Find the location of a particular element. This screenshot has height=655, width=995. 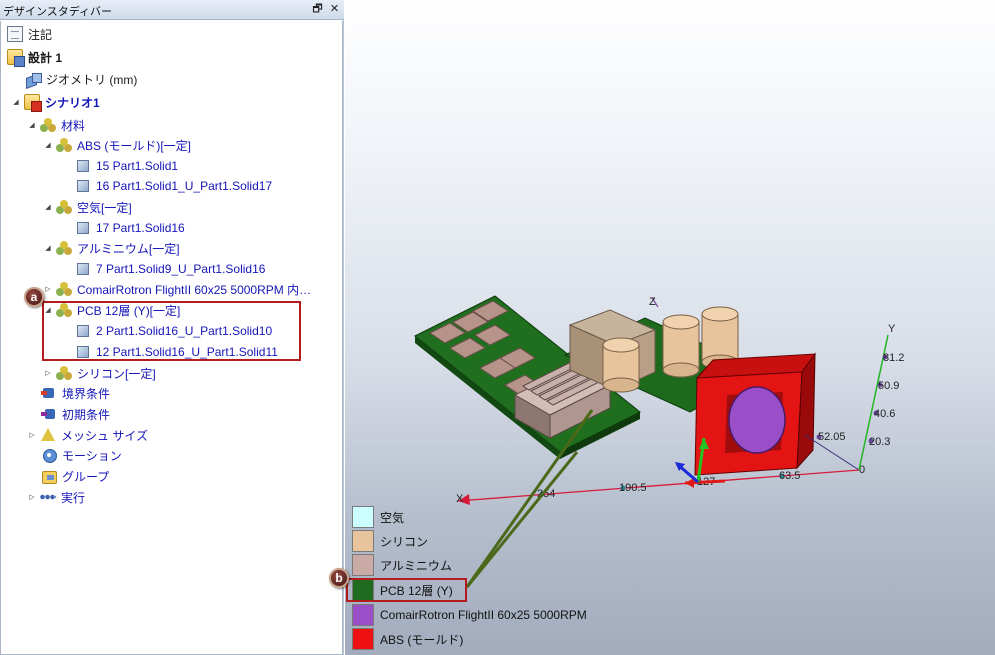

boundary-conditions-icon is located at coordinates (49, 393).